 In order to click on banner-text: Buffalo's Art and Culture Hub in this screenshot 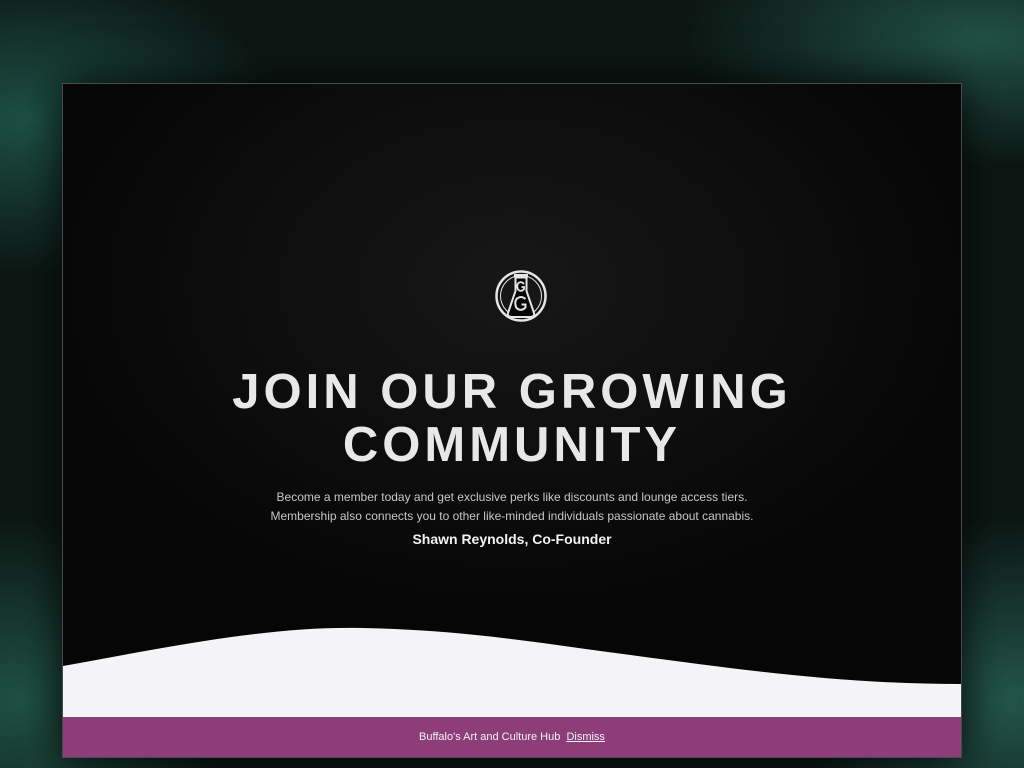, I will do `click(490, 737)`.